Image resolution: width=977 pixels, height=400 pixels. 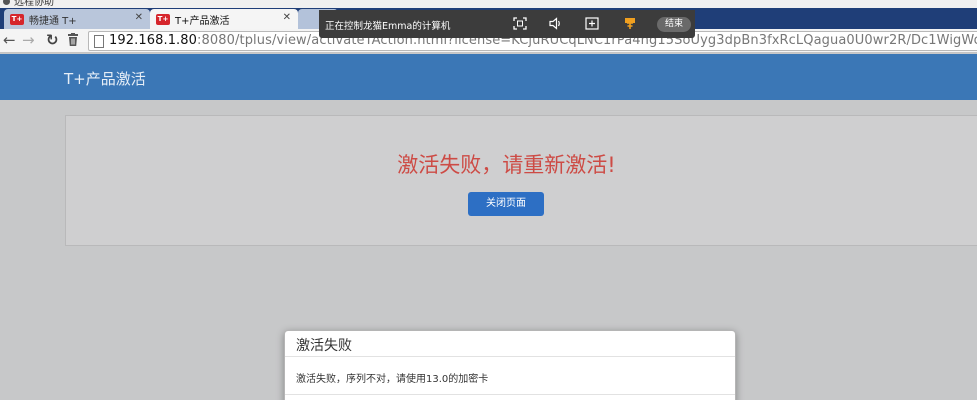 What do you see at coordinates (556, 23) in the screenshot?
I see `audio-icon` at bounding box center [556, 23].